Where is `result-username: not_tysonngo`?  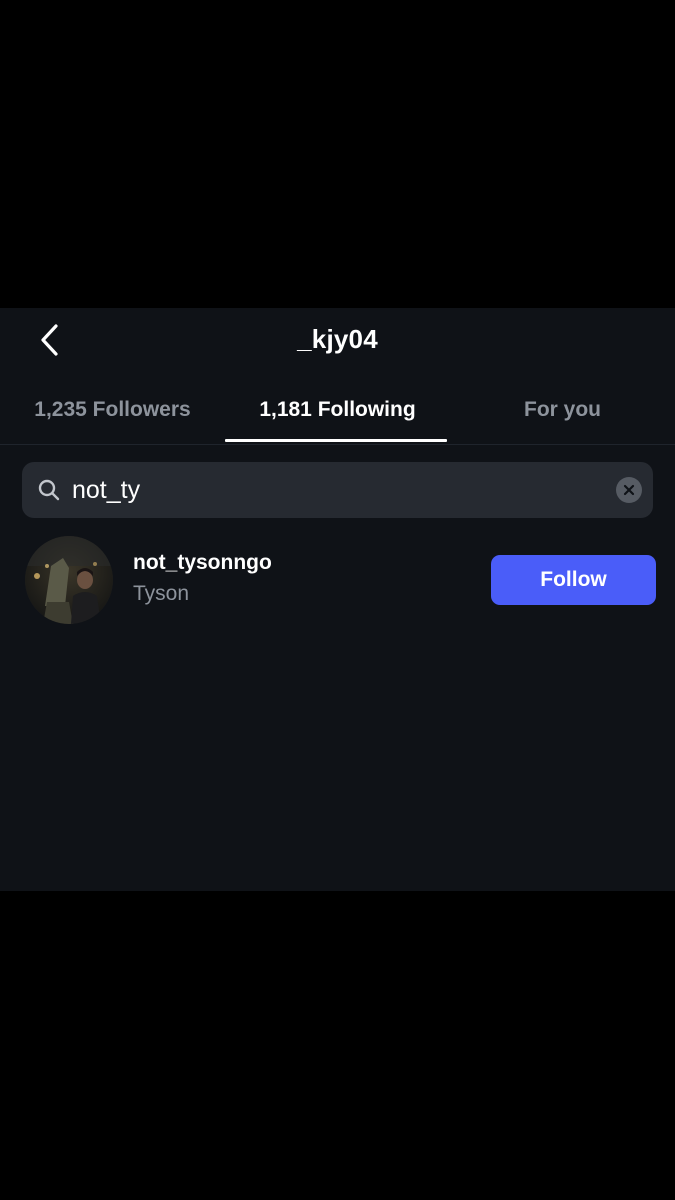 result-username: not_tysonngo is located at coordinates (202, 563).